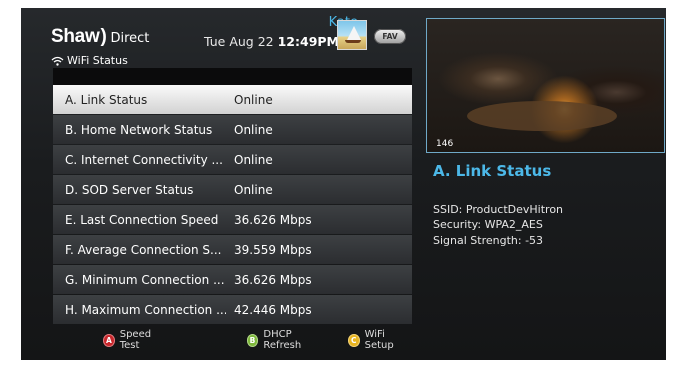 This screenshot has height=375, width=686. What do you see at coordinates (445, 144) in the screenshot?
I see `channel-number: 146` at bounding box center [445, 144].